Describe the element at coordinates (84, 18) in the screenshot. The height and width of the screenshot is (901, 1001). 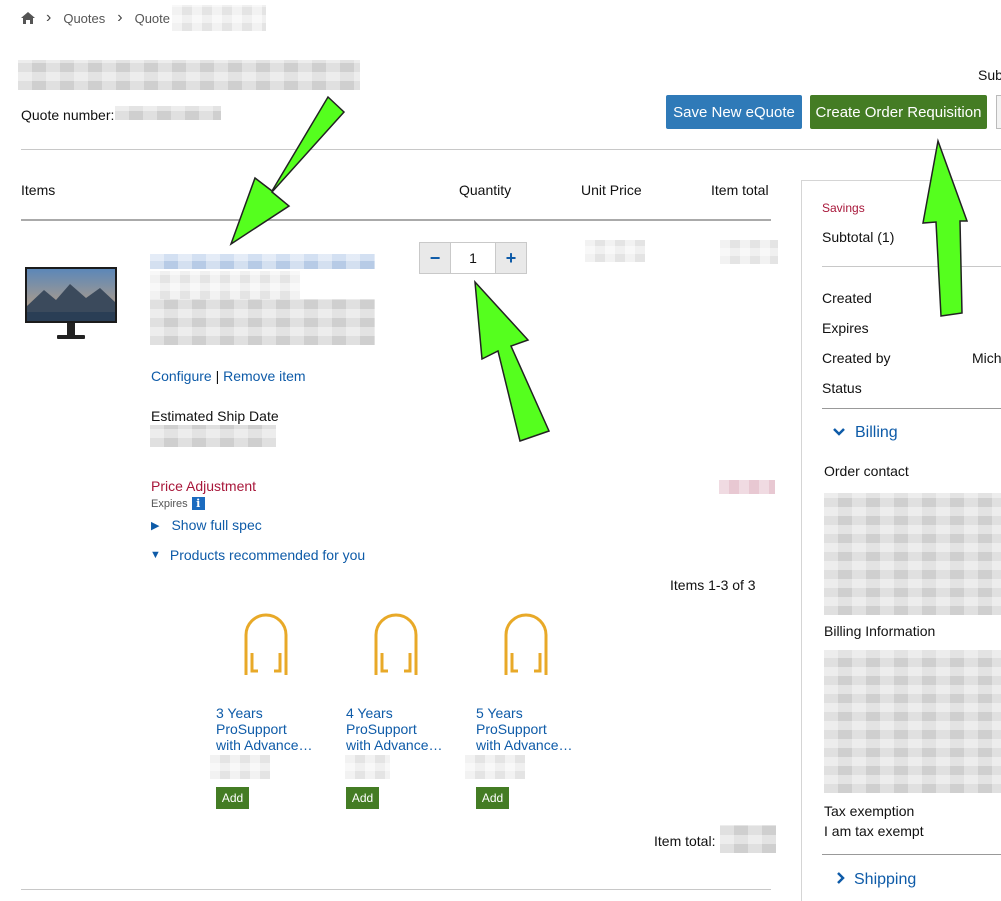
I see `breadcrumb-quotes: Quotes` at that location.